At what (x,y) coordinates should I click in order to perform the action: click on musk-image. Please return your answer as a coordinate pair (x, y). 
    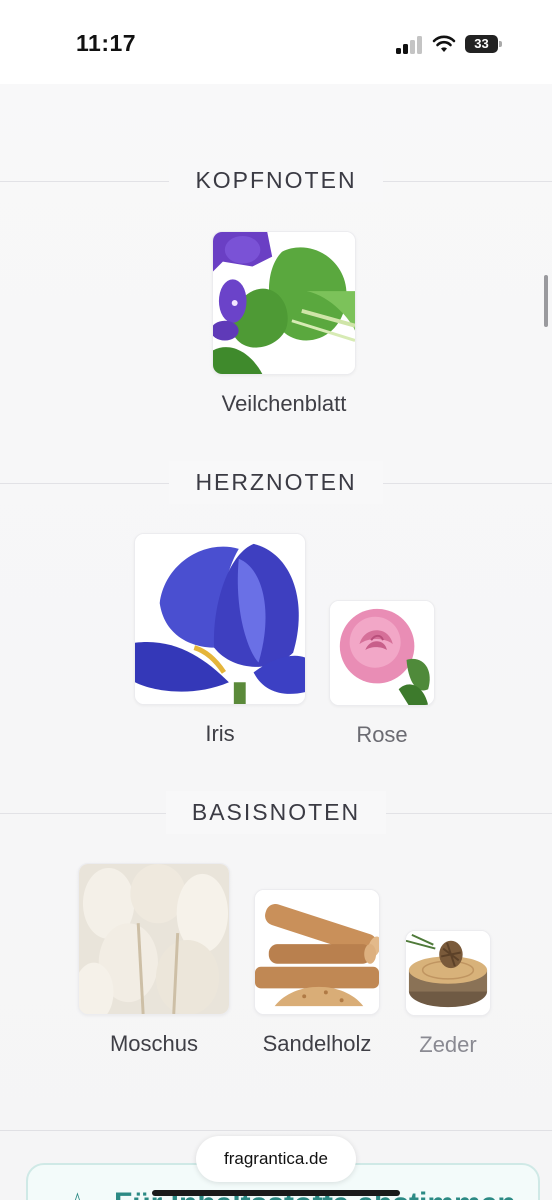
    Looking at the image, I should click on (154, 939).